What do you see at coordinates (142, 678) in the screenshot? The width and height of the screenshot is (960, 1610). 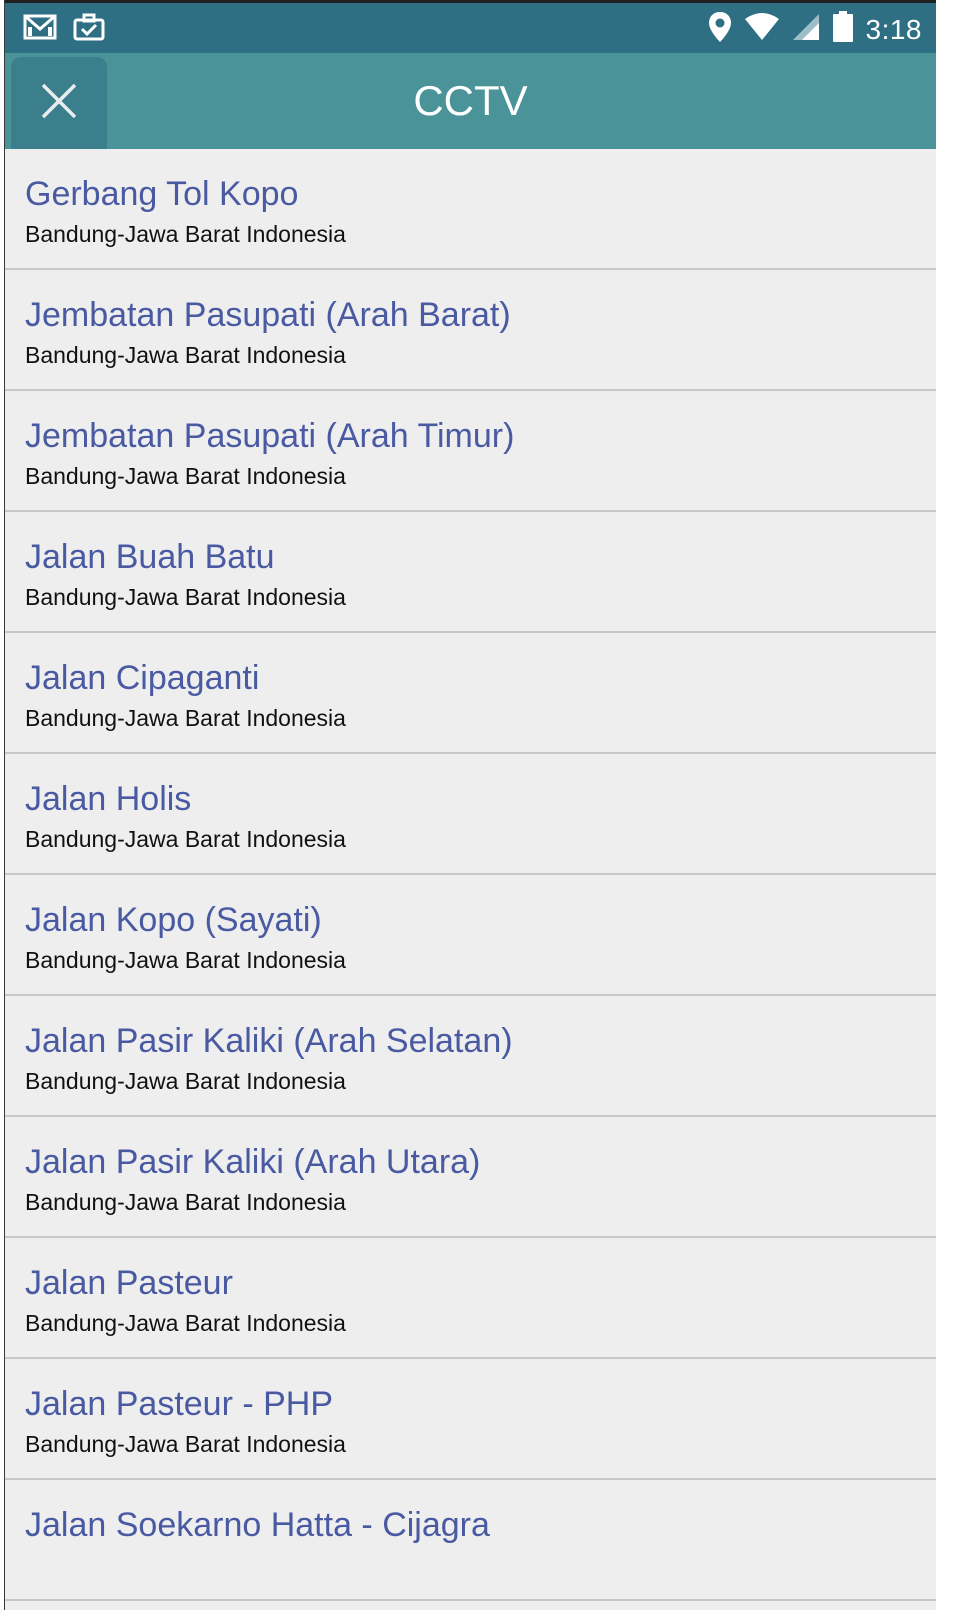 I see `location-title: Jalan Cipaganti` at bounding box center [142, 678].